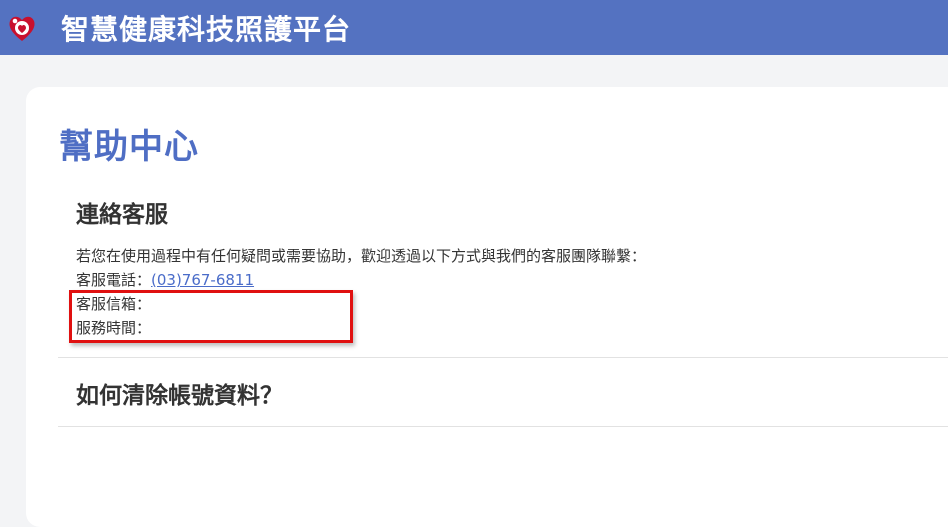 The image size is (948, 527). What do you see at coordinates (361, 256) in the screenshot?
I see `contact-intro-text: 若您在使用過程中有任何疑問或需要協助，歡迎透過以下方式與我們的客服團隊聯繫：` at bounding box center [361, 256].